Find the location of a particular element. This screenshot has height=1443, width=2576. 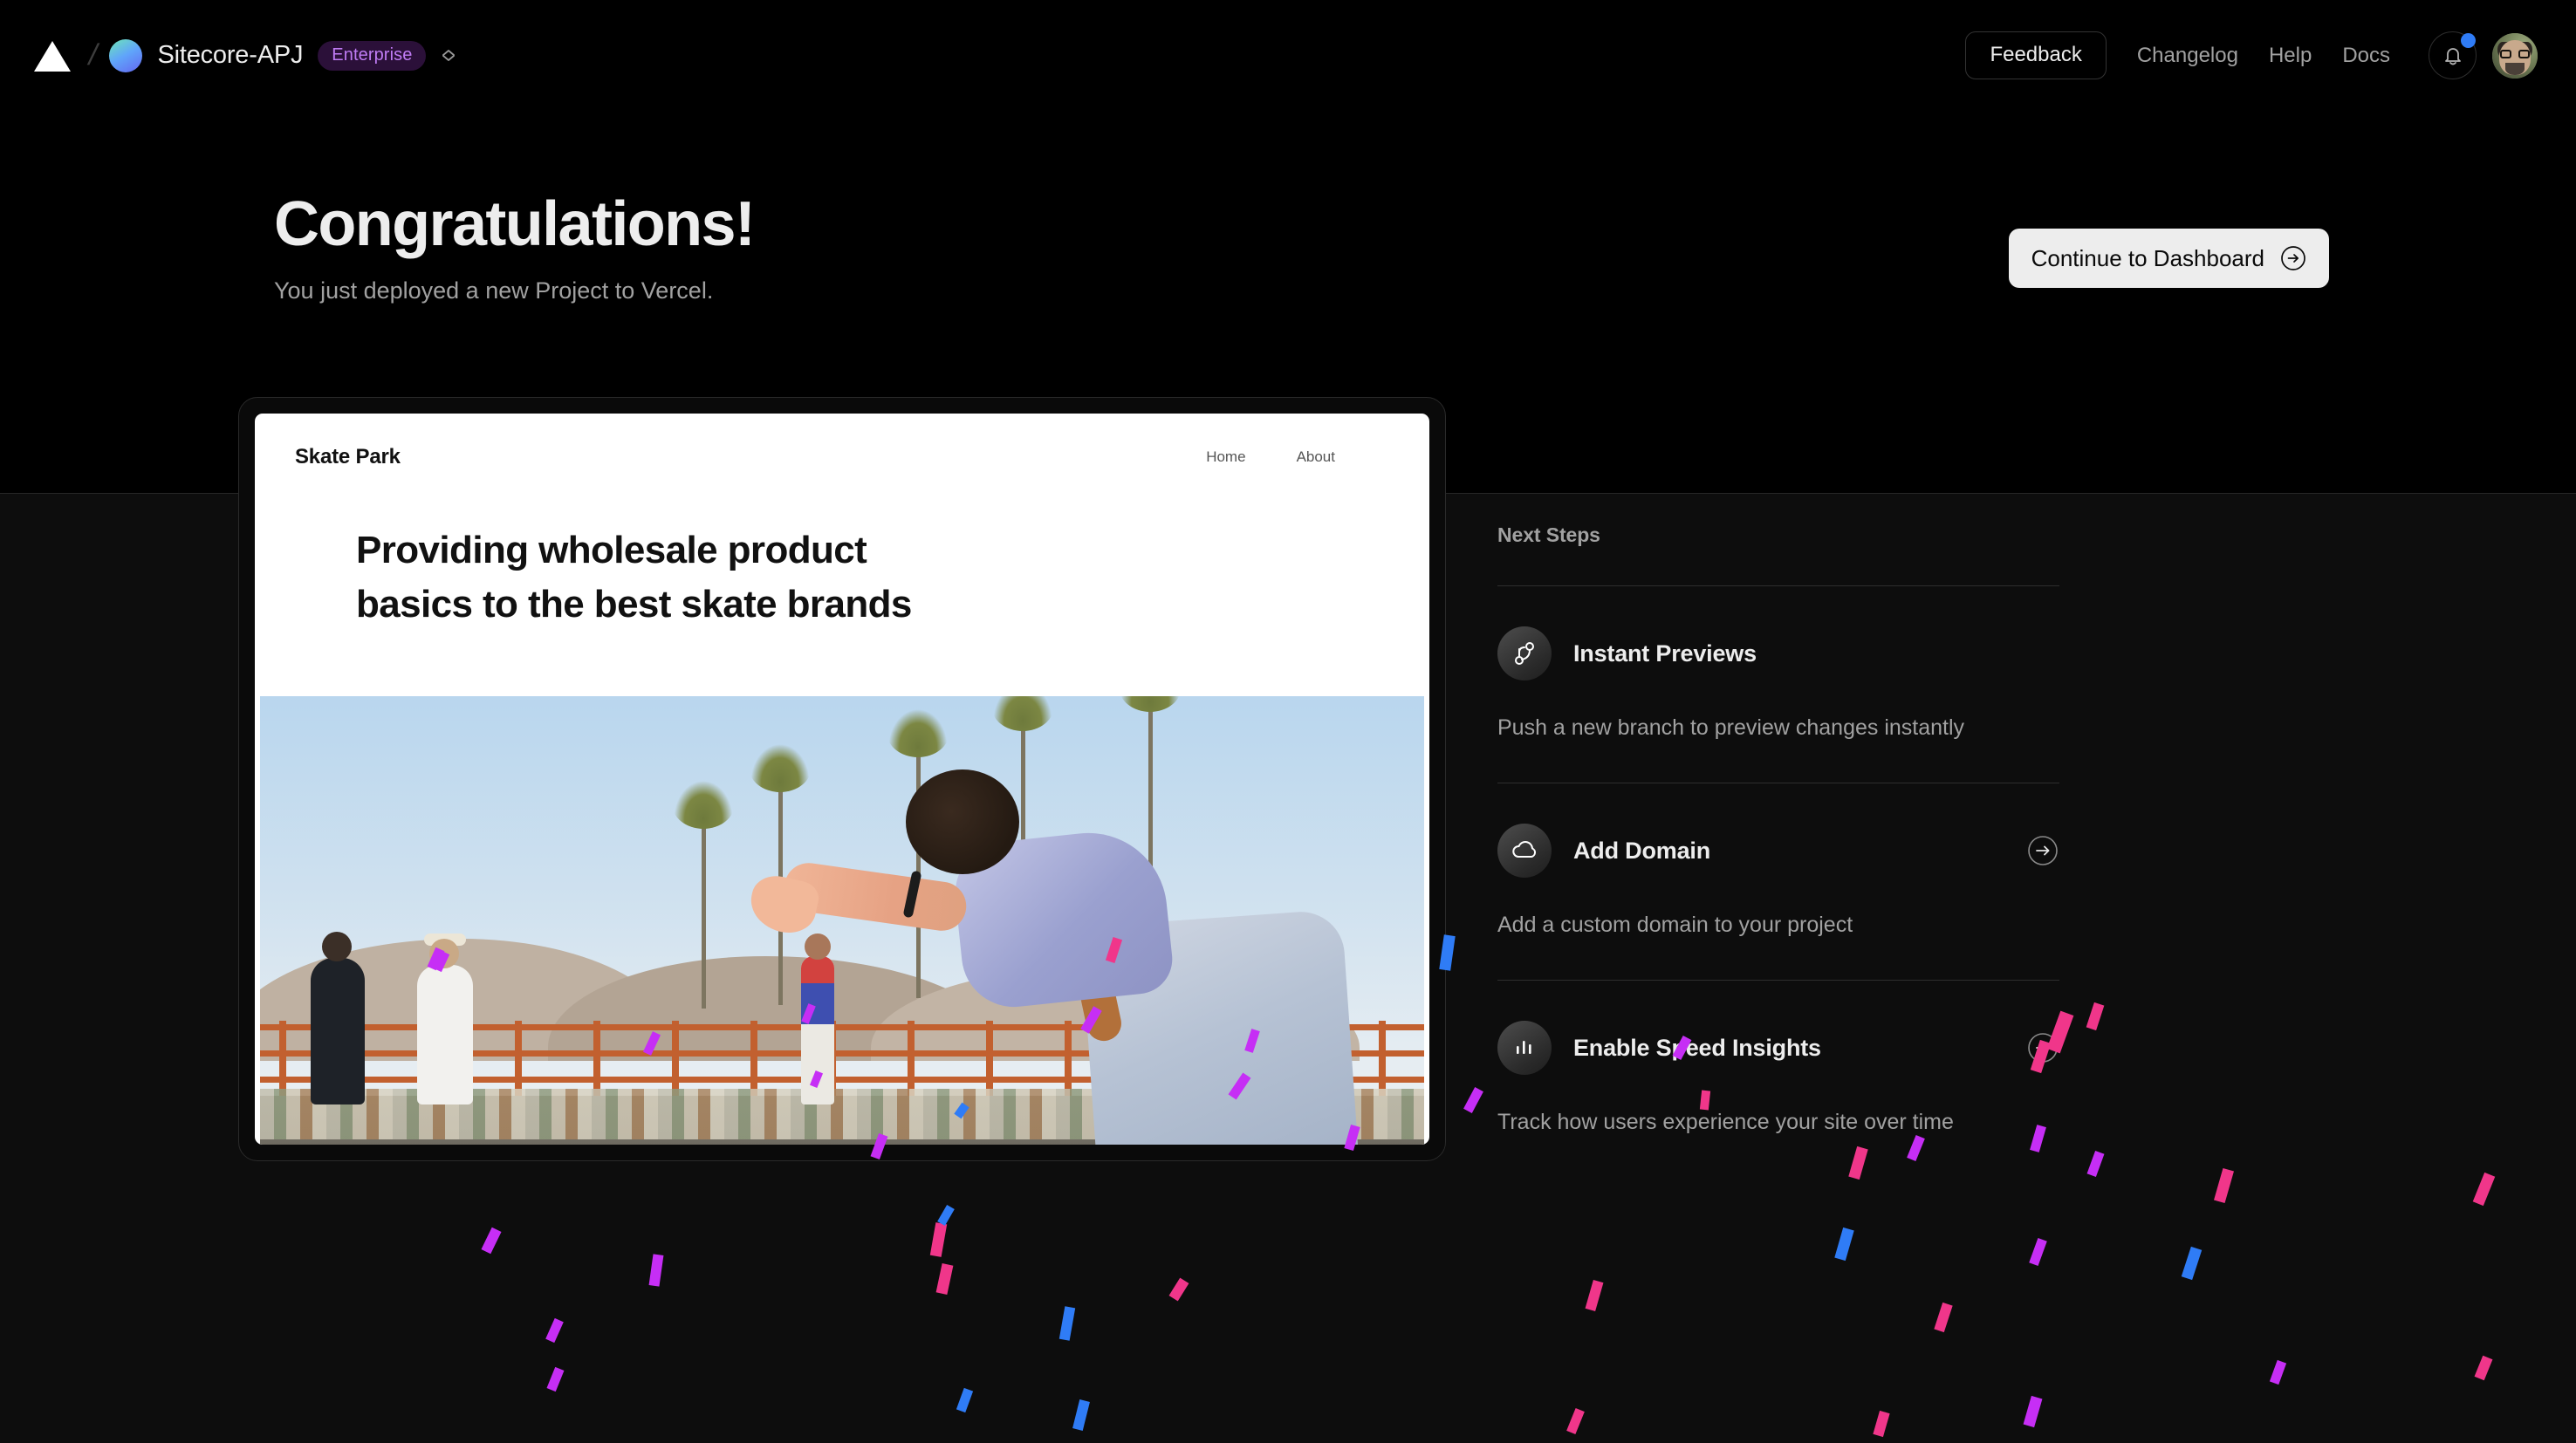

preview-site-hero-image is located at coordinates (842, 920).